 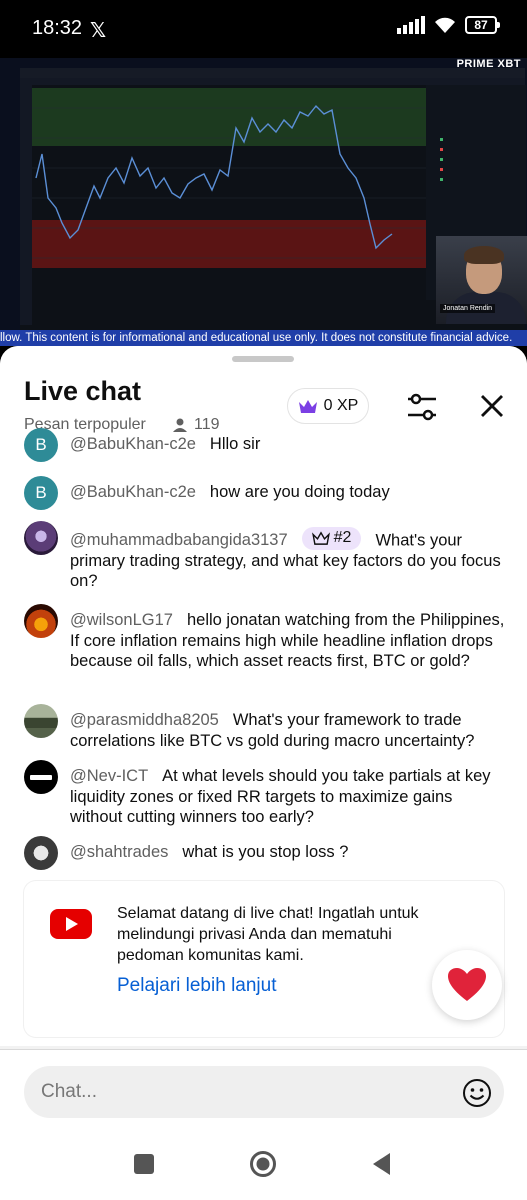 What do you see at coordinates (263, 359) in the screenshot?
I see `drag-handle` at bounding box center [263, 359].